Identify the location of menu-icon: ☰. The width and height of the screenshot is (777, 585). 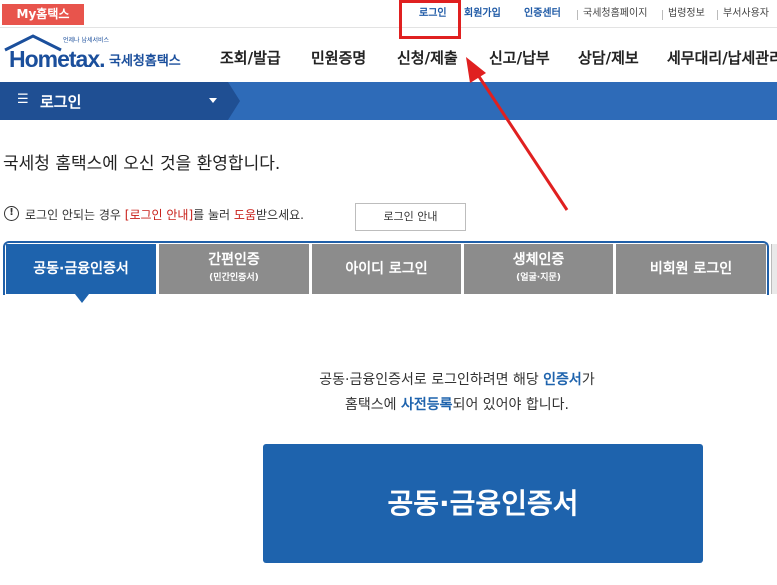
(23, 99).